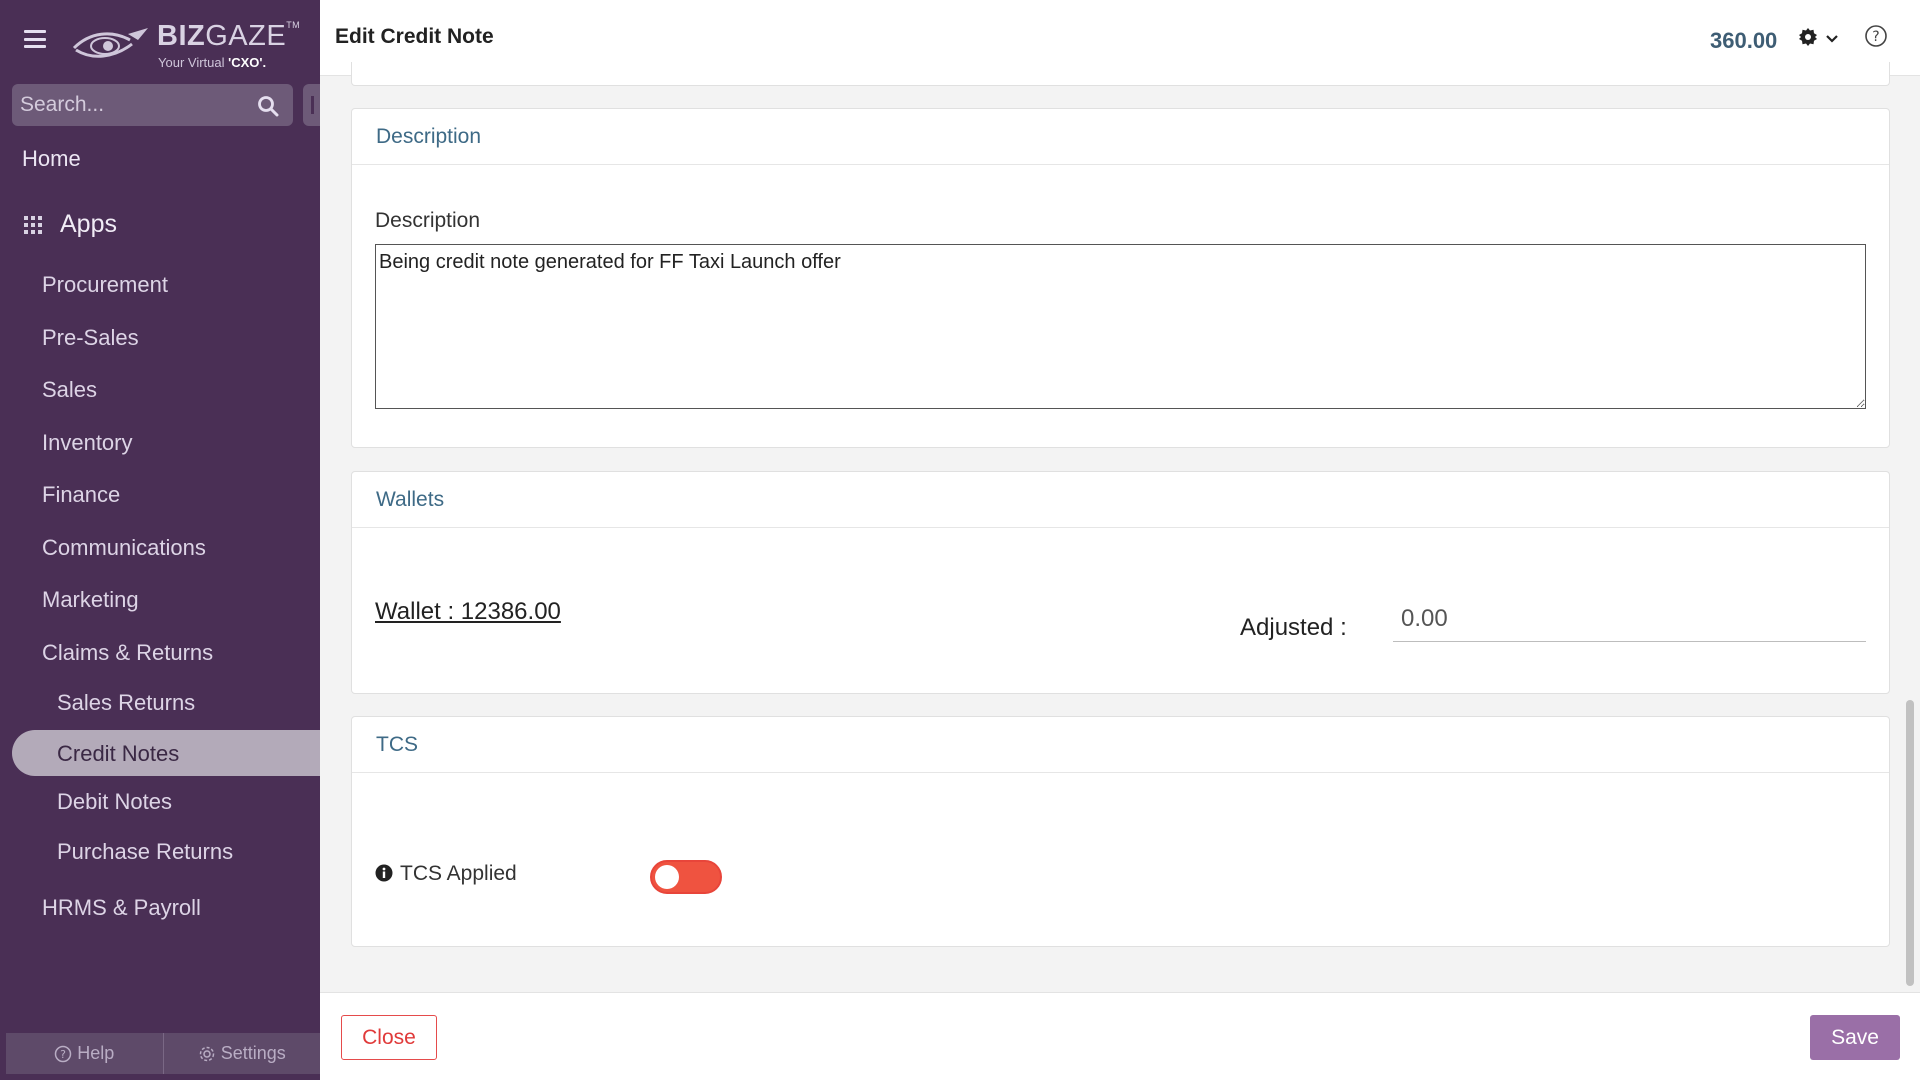 The height and width of the screenshot is (1080, 1920). I want to click on brand-name: BIZGAZETM, so click(229, 36).